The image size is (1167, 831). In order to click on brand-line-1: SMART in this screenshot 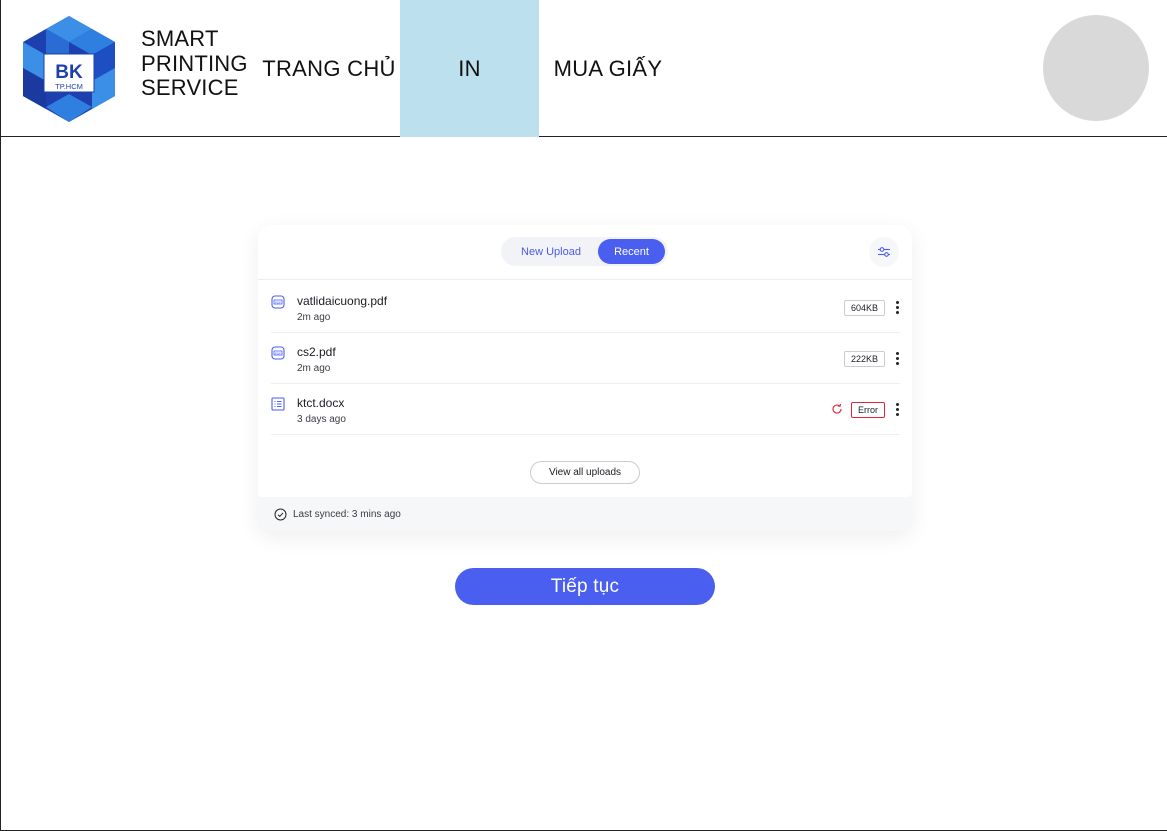, I will do `click(180, 38)`.